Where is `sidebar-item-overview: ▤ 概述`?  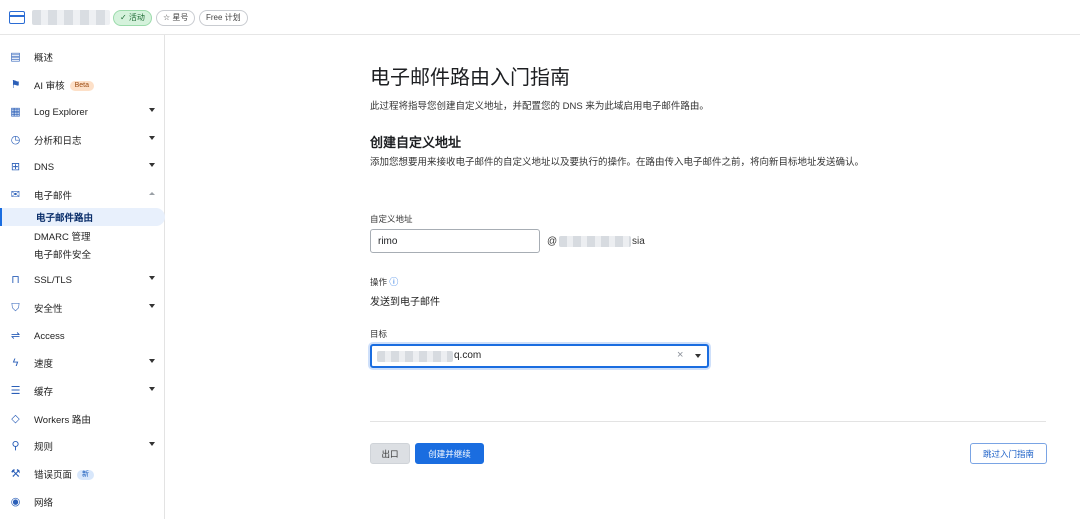
sidebar-item-overview: ▤ 概述 is located at coordinates (82, 57).